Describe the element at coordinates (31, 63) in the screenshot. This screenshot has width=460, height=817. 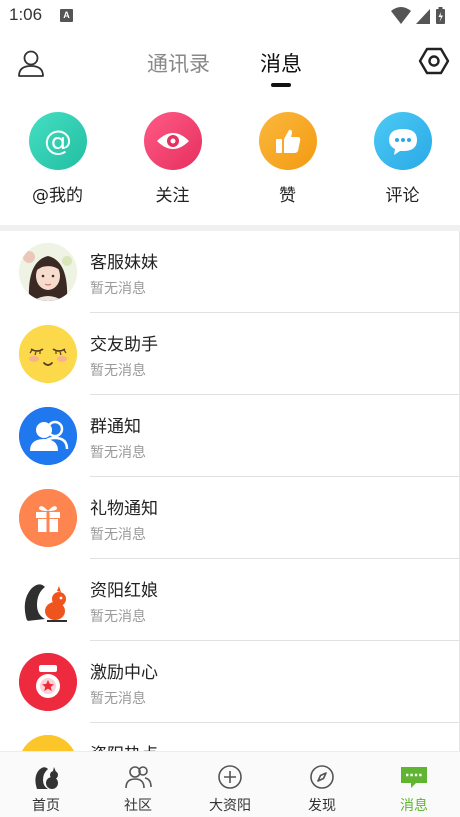
I see `user-profile-icon` at that location.